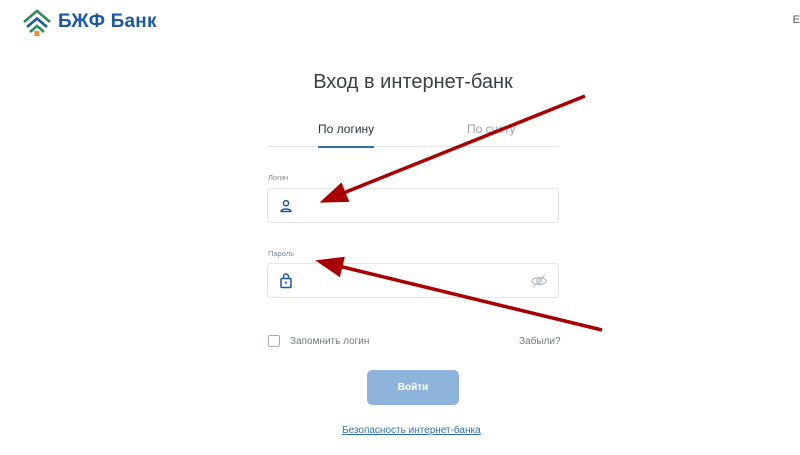 This screenshot has width=800, height=455. I want to click on tab-by-account: По счету, so click(491, 134).